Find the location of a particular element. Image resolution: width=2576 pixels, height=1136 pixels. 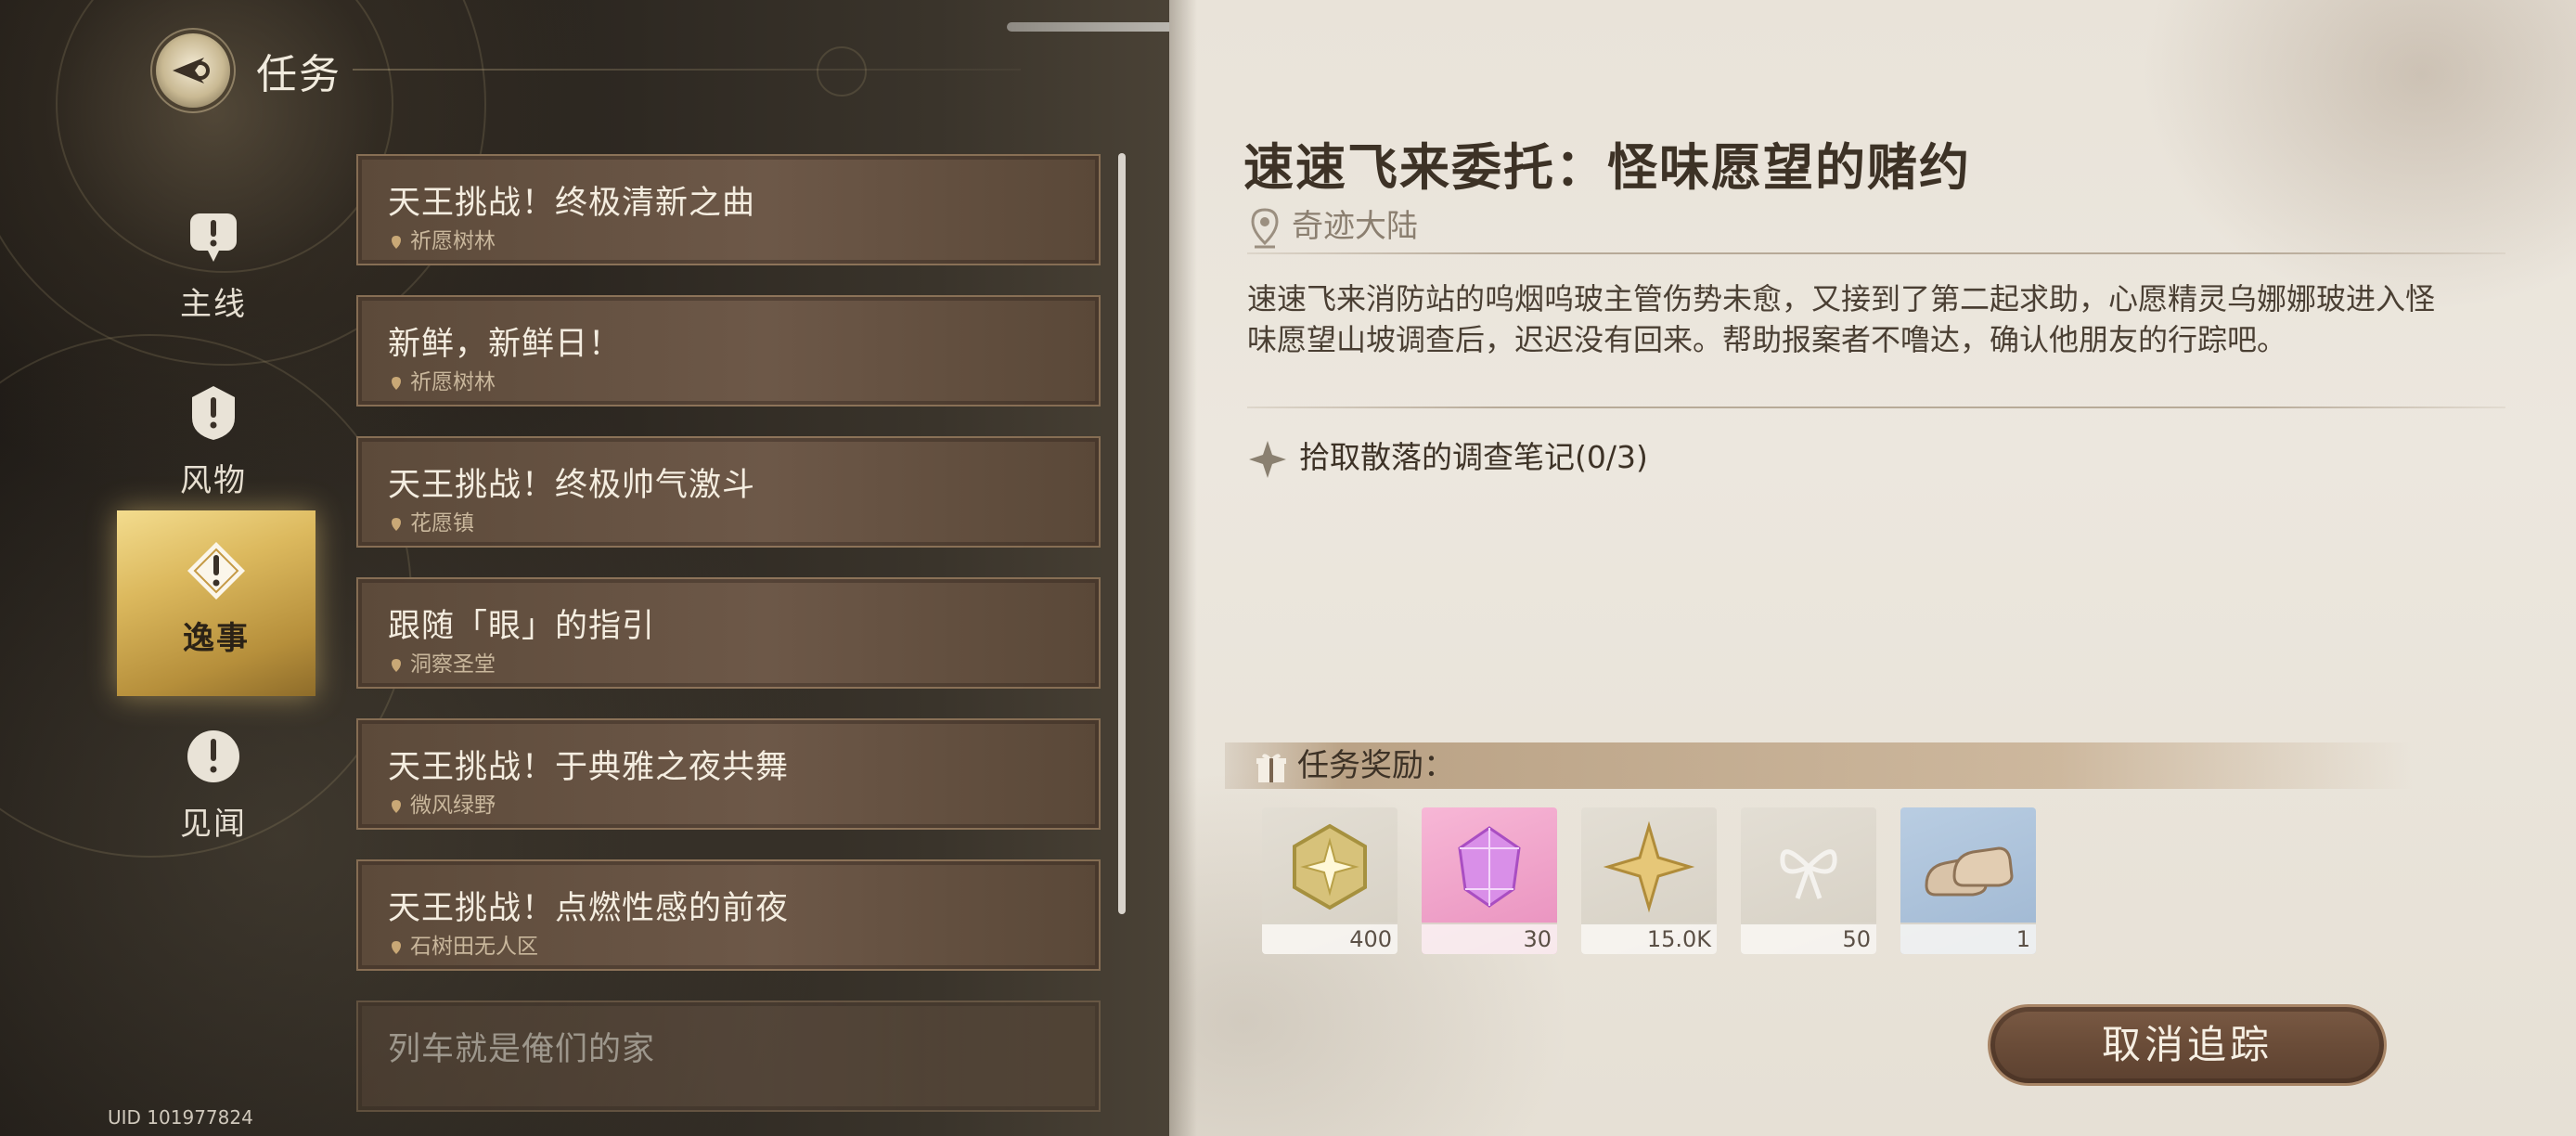

four-point-star-icon is located at coordinates (1268, 459).